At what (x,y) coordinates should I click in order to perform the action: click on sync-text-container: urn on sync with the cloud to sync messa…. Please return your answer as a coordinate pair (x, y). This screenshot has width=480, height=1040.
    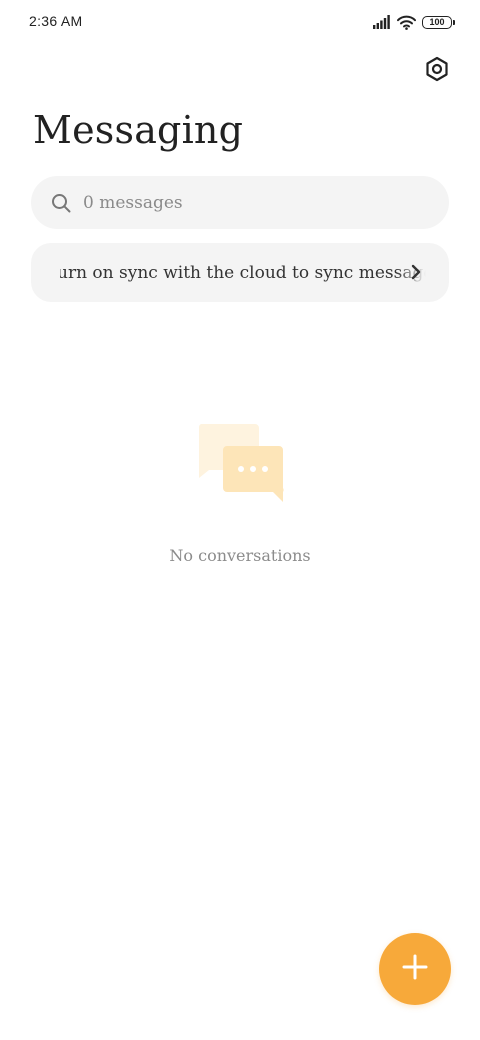
    Looking at the image, I should click on (243, 272).